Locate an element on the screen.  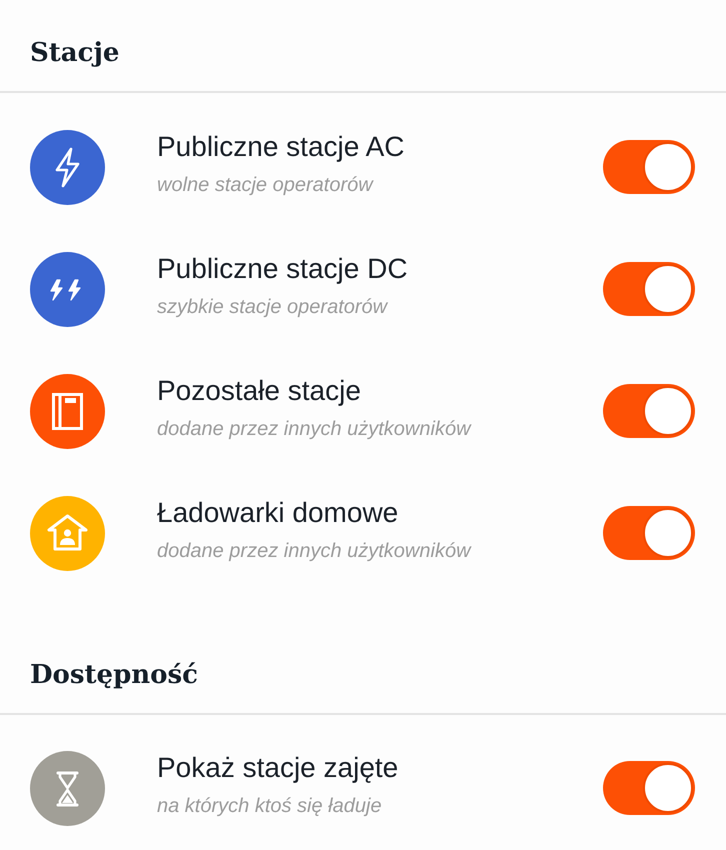
setting-title: Pokaż stacje zajęte is located at coordinates (277, 768).